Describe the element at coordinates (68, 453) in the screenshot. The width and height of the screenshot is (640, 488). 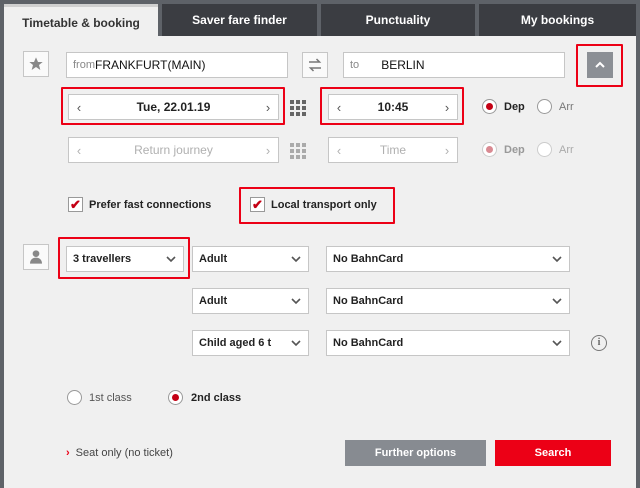
I see `chevron-right-icon: ›` at that location.